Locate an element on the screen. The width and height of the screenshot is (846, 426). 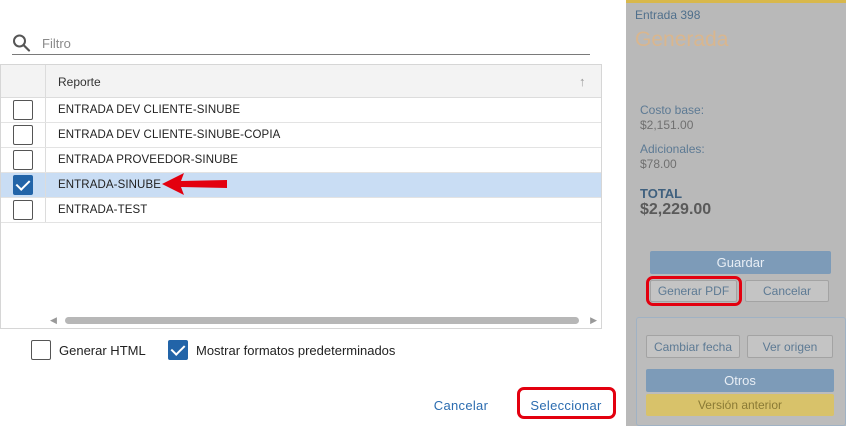
sort-ascending-icon: ↑ is located at coordinates (582, 81).